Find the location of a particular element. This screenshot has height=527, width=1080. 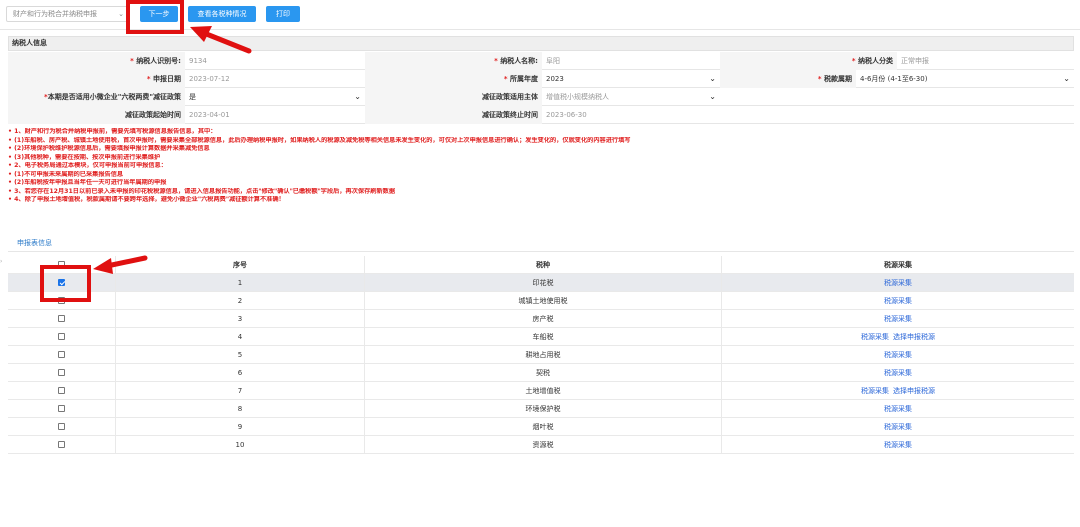

policy-value: 是 is located at coordinates (192, 97).